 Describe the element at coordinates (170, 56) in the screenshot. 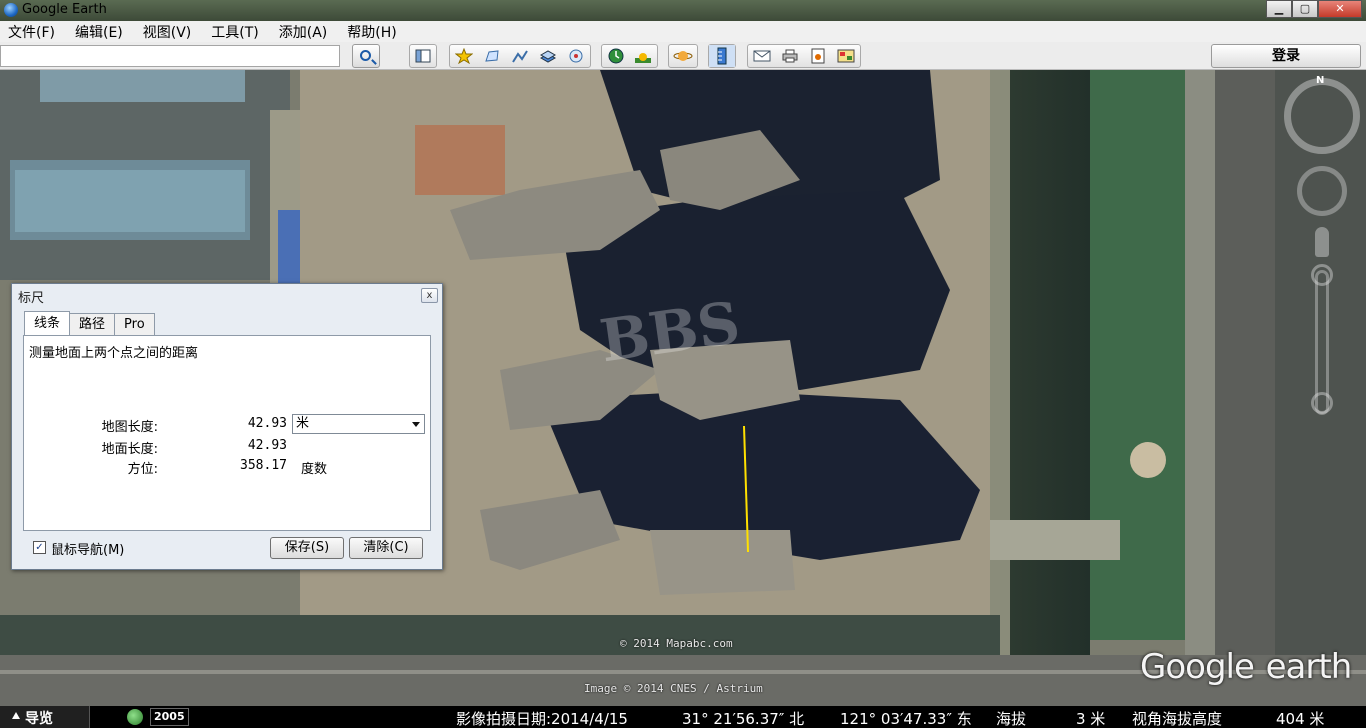

I see `search-input` at that location.